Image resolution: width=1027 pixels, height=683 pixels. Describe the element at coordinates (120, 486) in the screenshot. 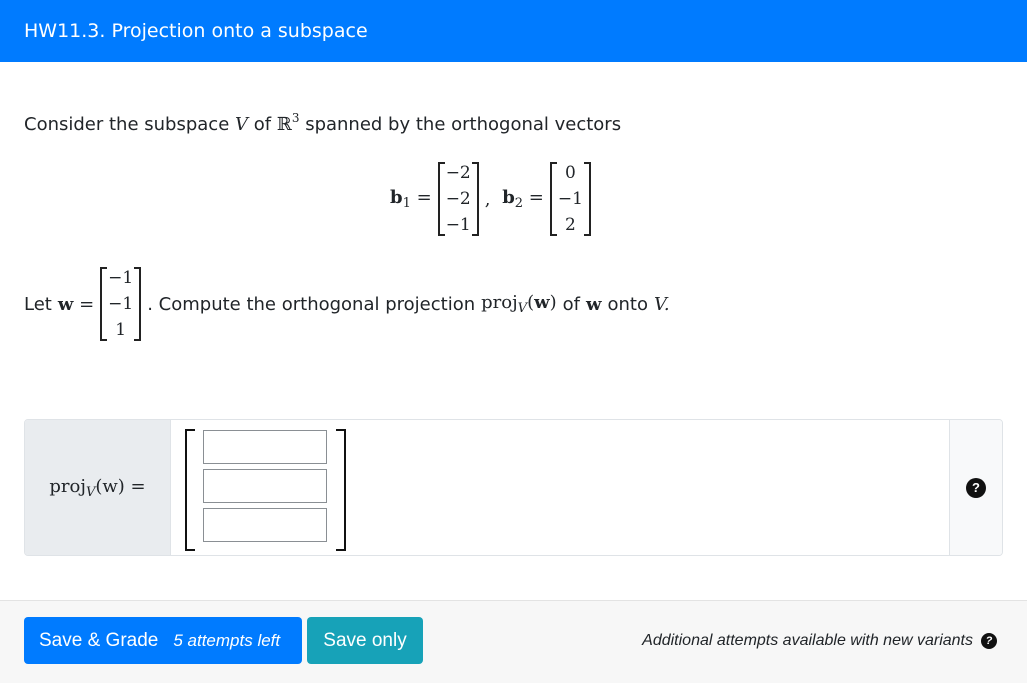

I see `proj-argument: (w) =` at that location.